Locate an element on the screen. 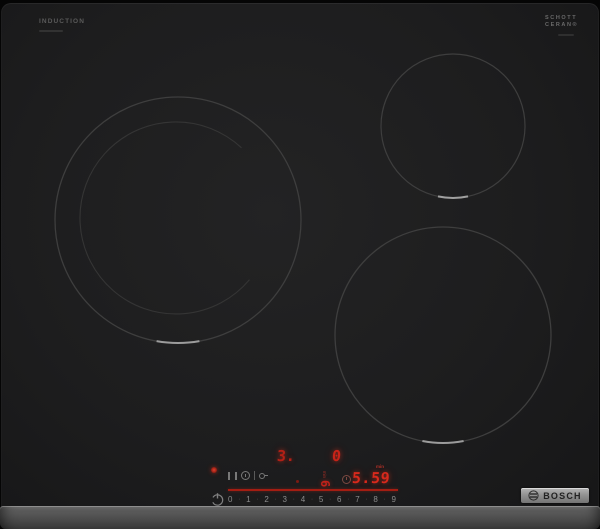 Image resolution: width=600 pixels, height=529 pixels. zone-display-left: 3. is located at coordinates (286, 456).